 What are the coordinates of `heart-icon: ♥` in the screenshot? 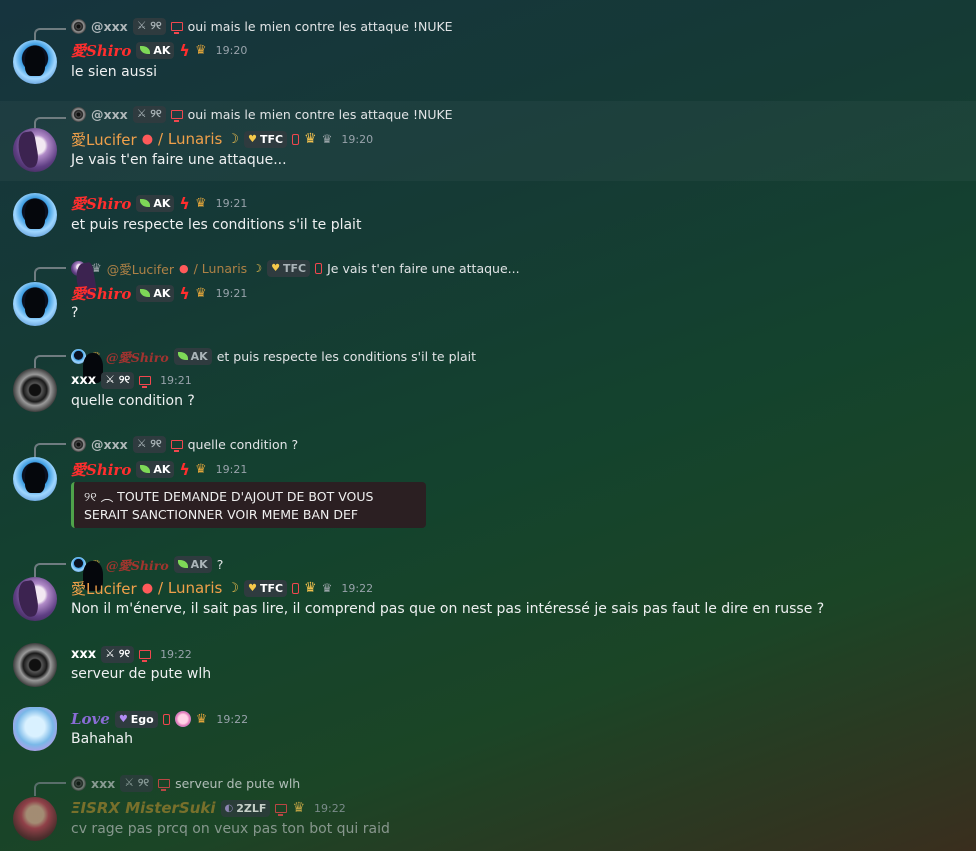 It's located at (252, 588).